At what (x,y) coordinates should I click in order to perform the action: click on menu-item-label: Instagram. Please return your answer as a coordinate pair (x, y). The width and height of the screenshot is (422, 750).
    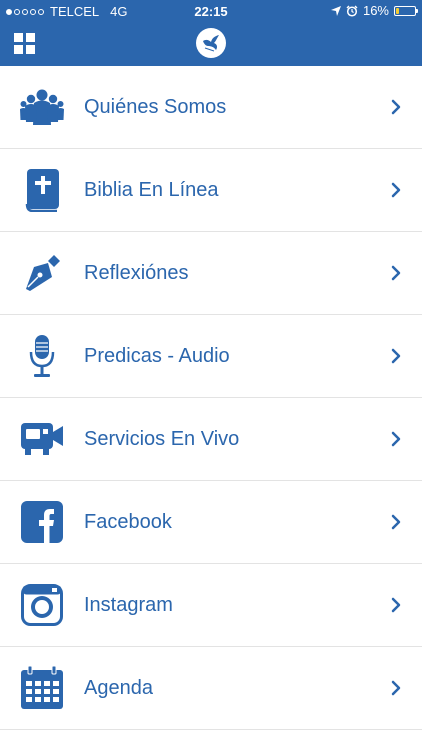
    Looking at the image, I should click on (128, 604).